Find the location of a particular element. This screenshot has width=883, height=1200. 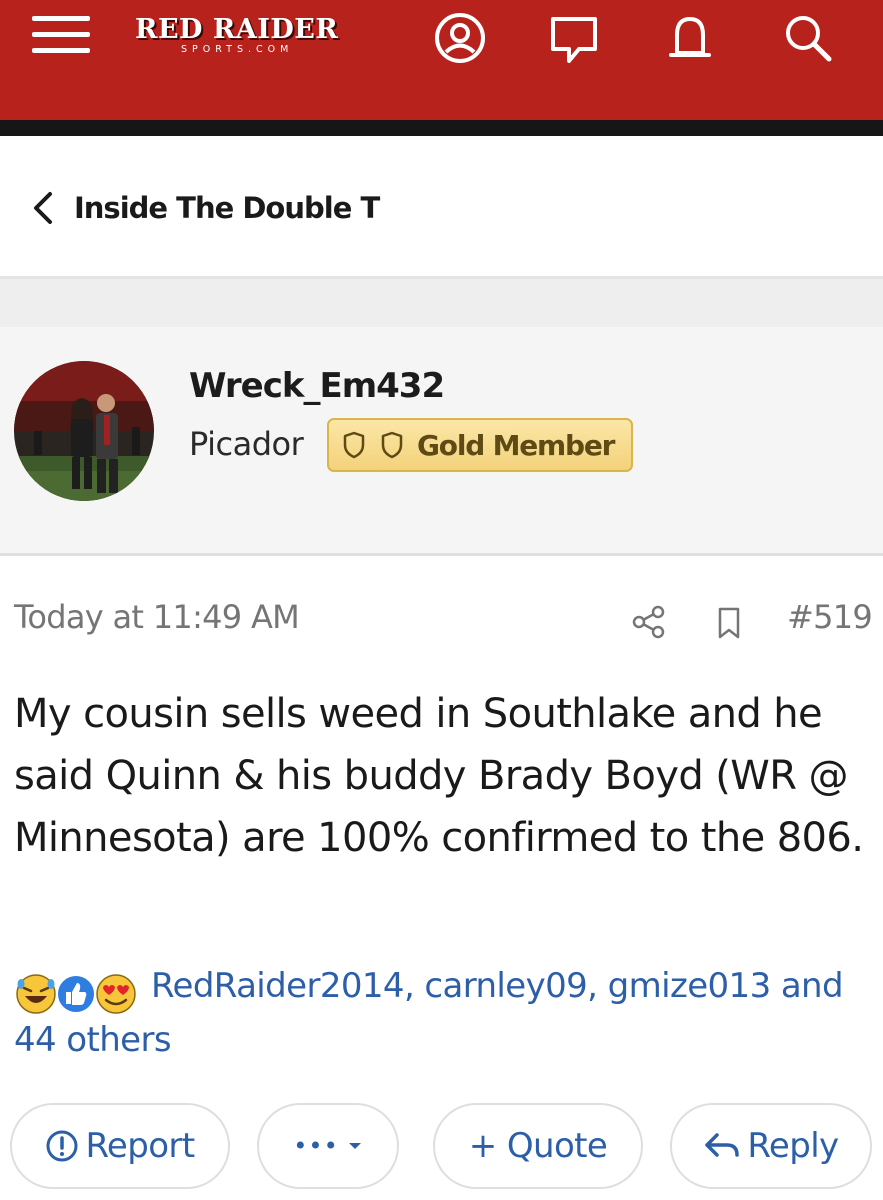

reactions-others: 44 others is located at coordinates (93, 1040).